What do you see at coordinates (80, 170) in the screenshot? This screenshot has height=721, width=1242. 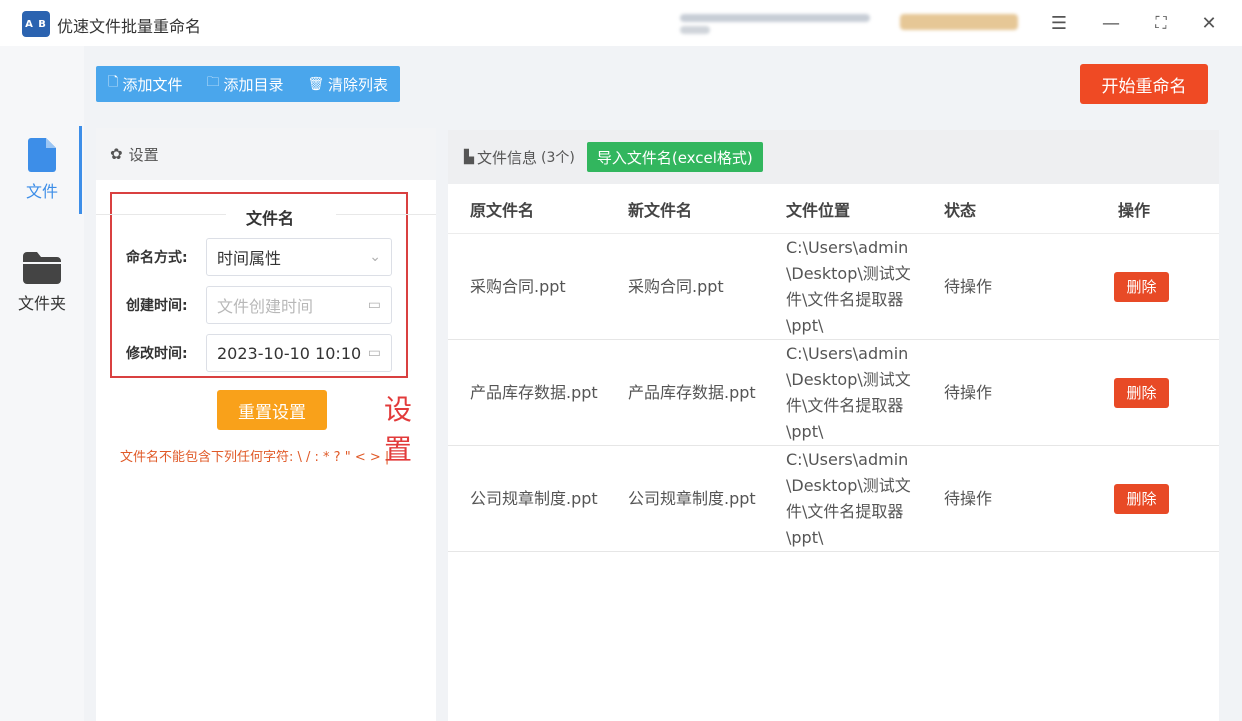 I see `nav-active-indicator` at bounding box center [80, 170].